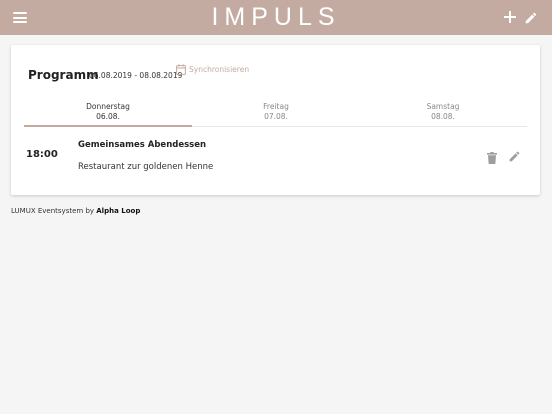  Describe the element at coordinates (63, 75) in the screenshot. I see `program-title: Programm` at that location.